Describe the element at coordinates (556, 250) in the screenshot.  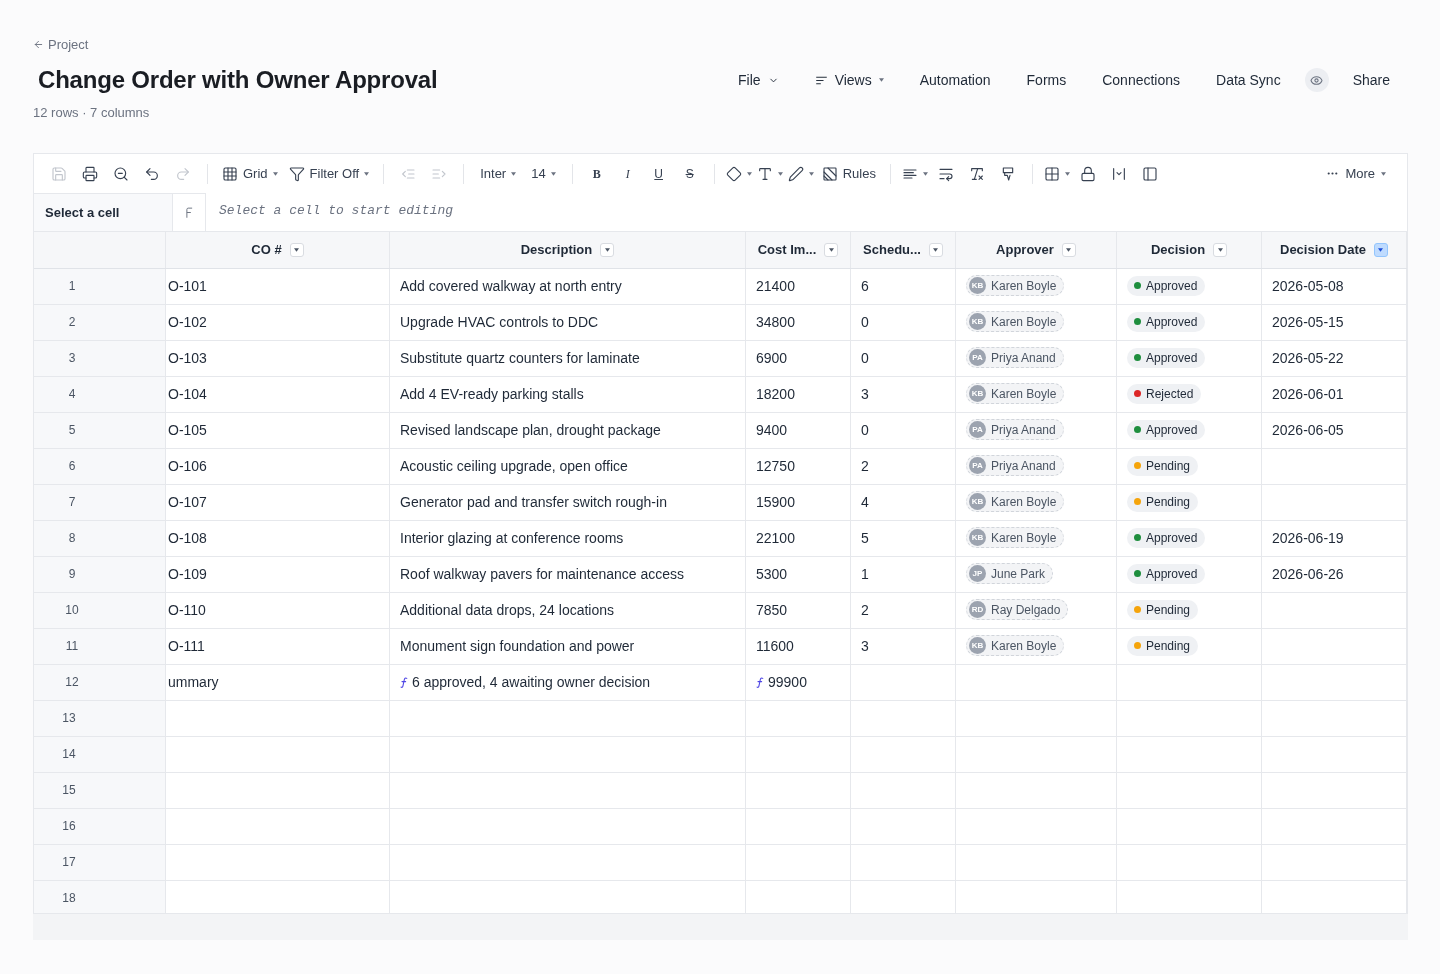
I see `column-title: Description` at that location.